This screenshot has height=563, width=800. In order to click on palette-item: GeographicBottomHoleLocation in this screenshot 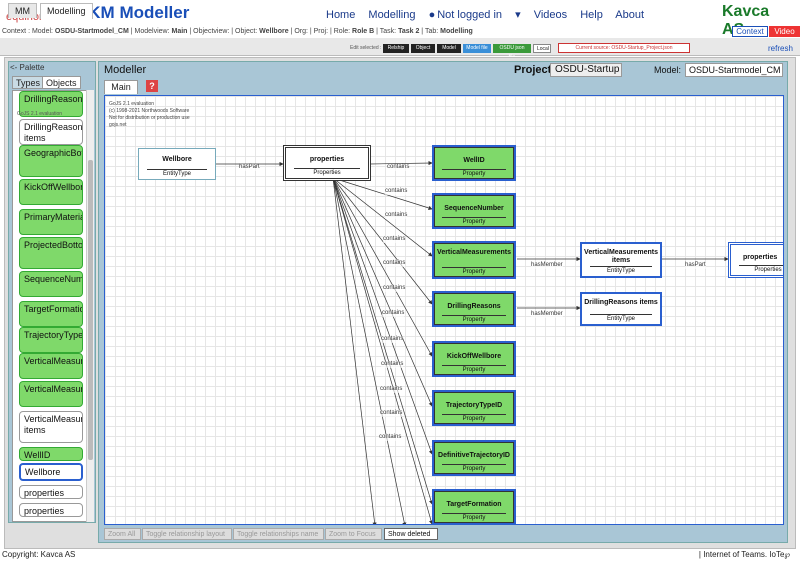, I will do `click(51, 161)`.